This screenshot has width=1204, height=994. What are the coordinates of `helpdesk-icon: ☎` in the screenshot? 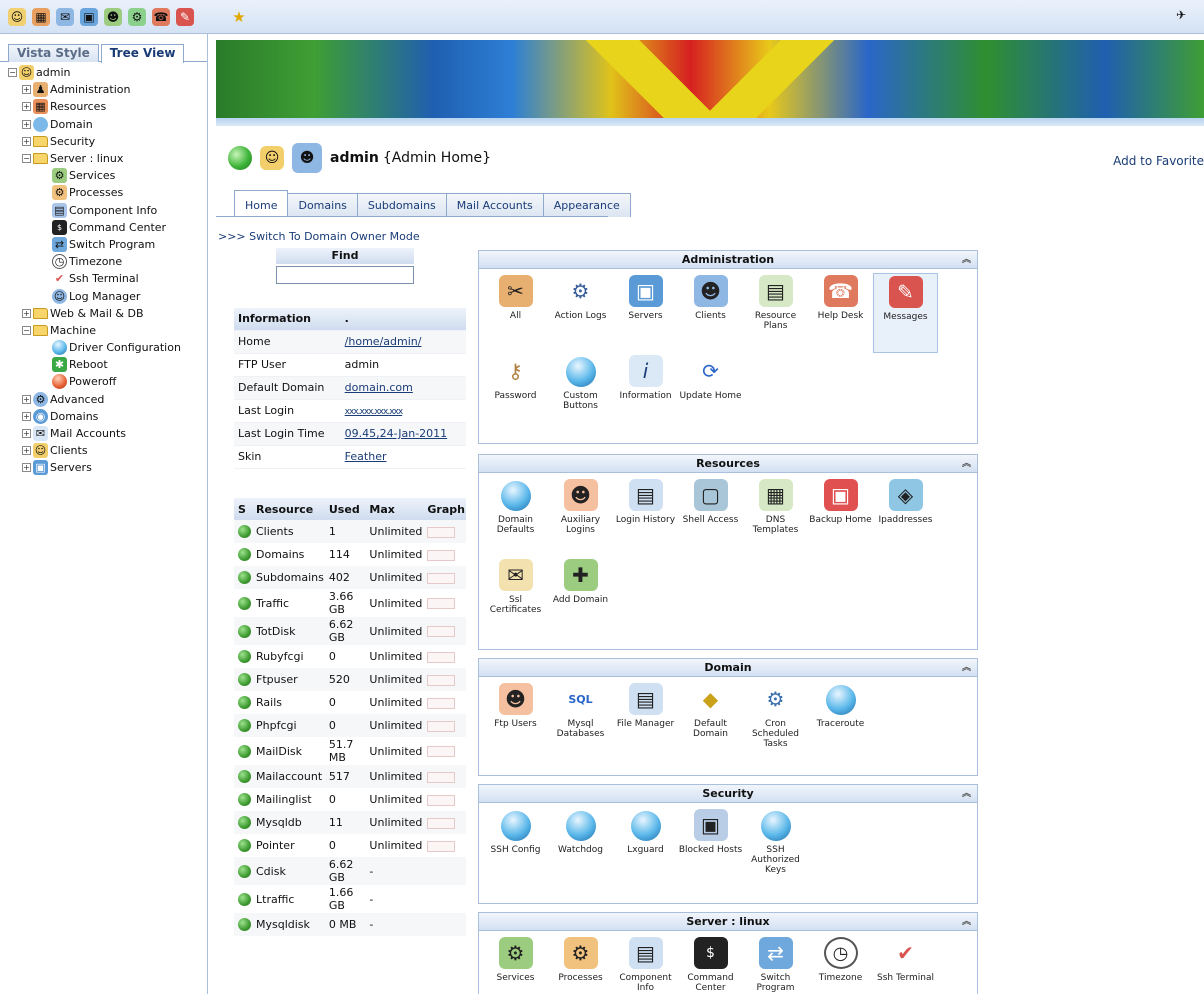 It's located at (161, 16).